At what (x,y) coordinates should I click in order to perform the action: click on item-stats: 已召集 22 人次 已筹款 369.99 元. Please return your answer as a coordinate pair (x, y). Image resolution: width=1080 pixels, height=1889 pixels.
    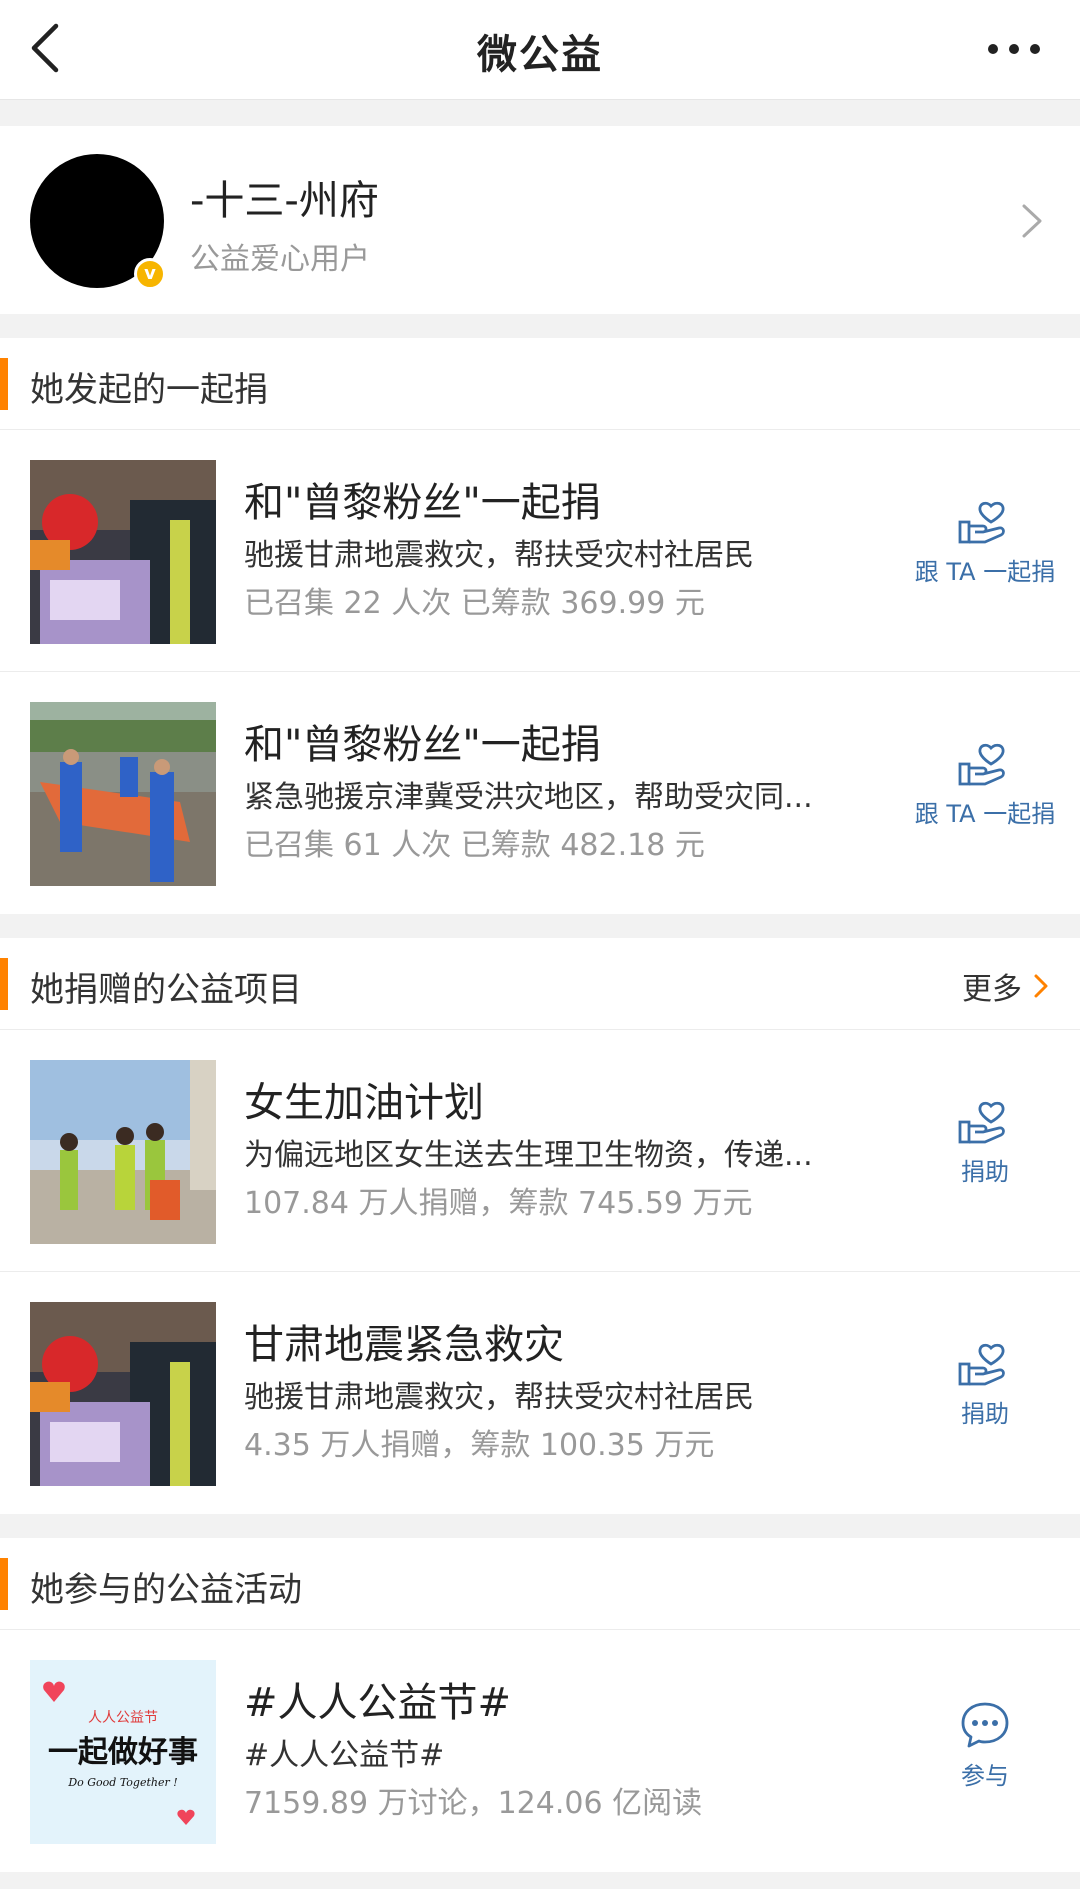
    Looking at the image, I should click on (474, 603).